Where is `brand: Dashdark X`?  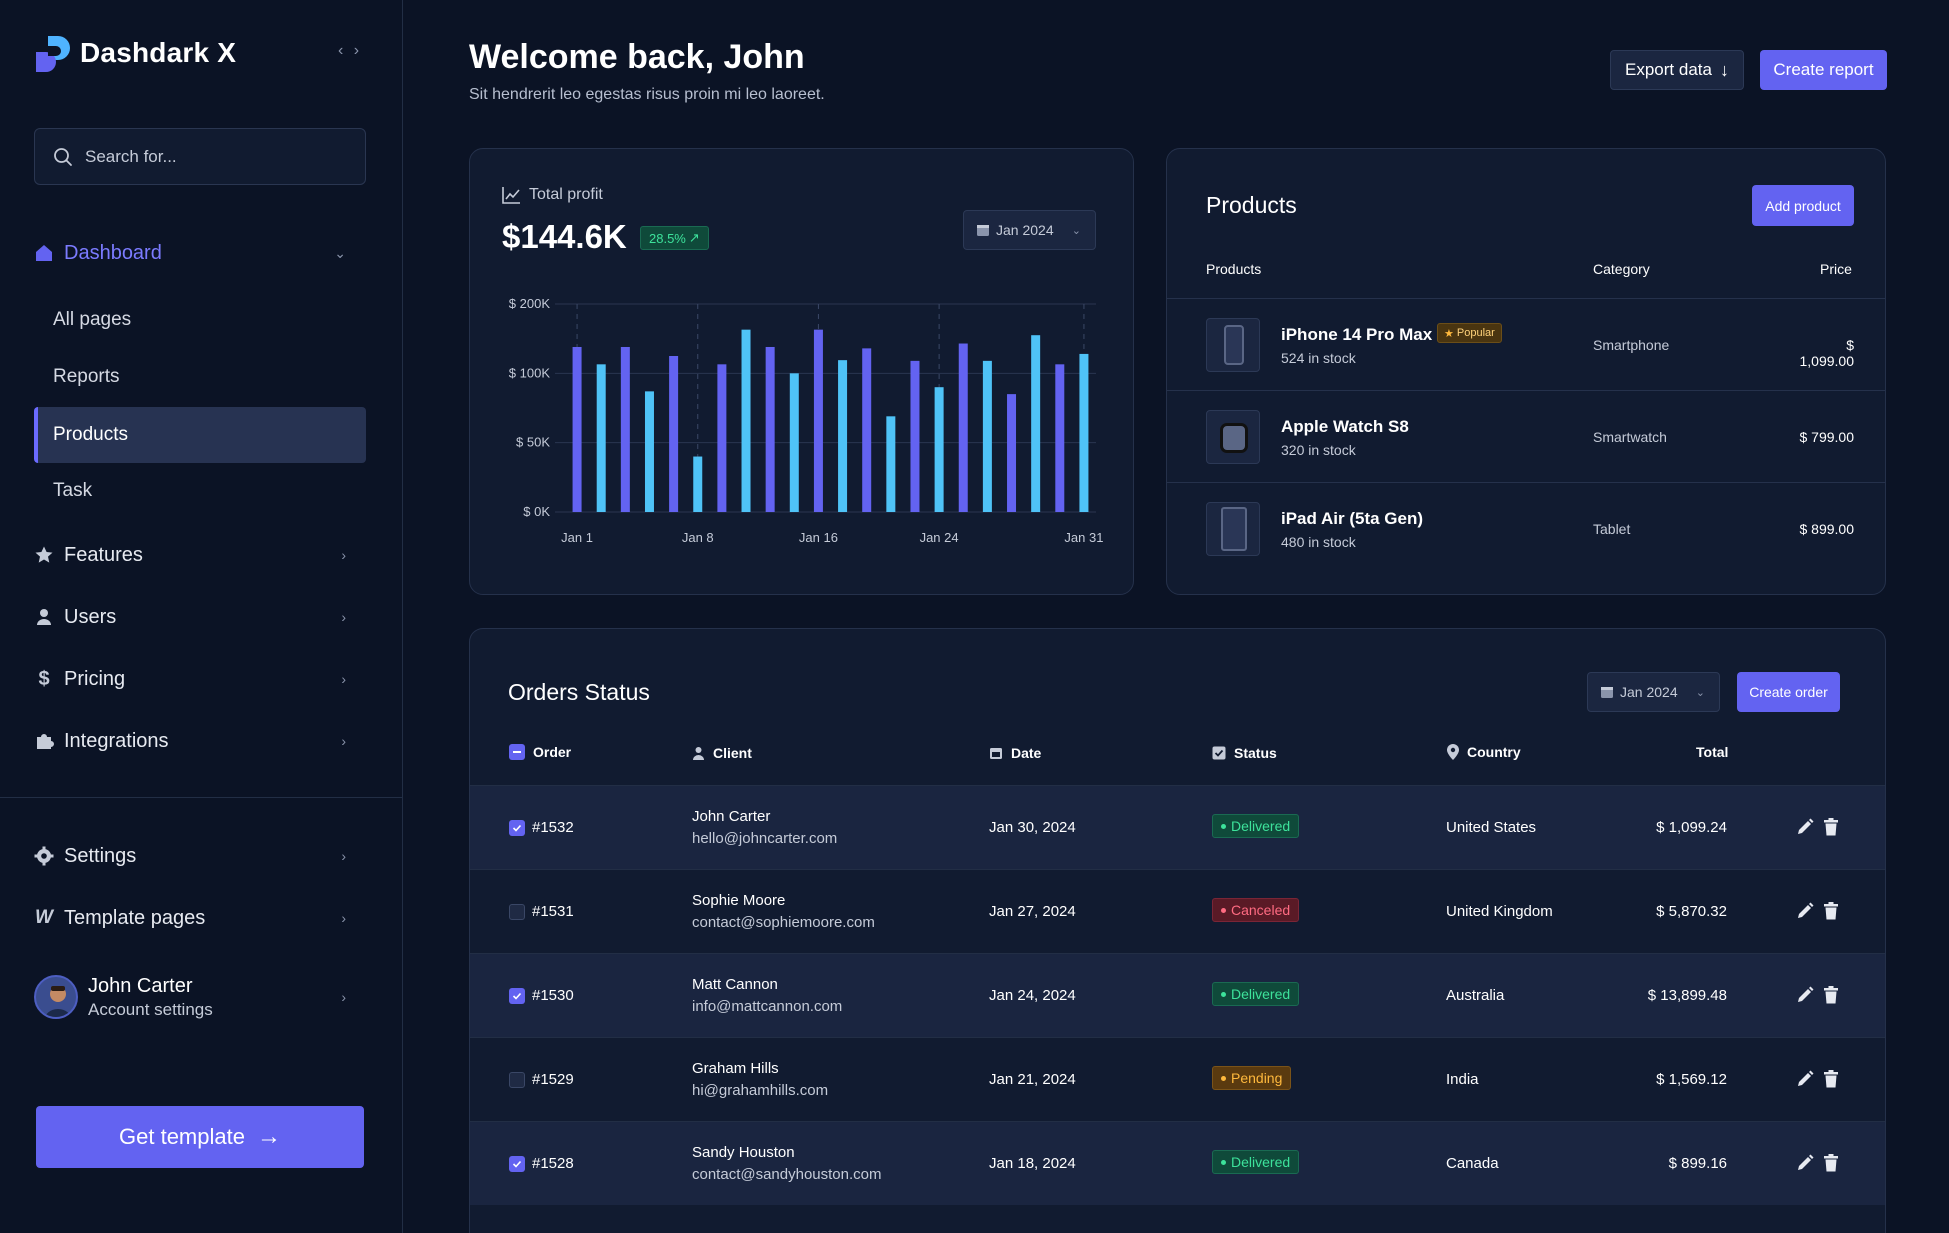
brand: Dashdark X is located at coordinates (135, 53).